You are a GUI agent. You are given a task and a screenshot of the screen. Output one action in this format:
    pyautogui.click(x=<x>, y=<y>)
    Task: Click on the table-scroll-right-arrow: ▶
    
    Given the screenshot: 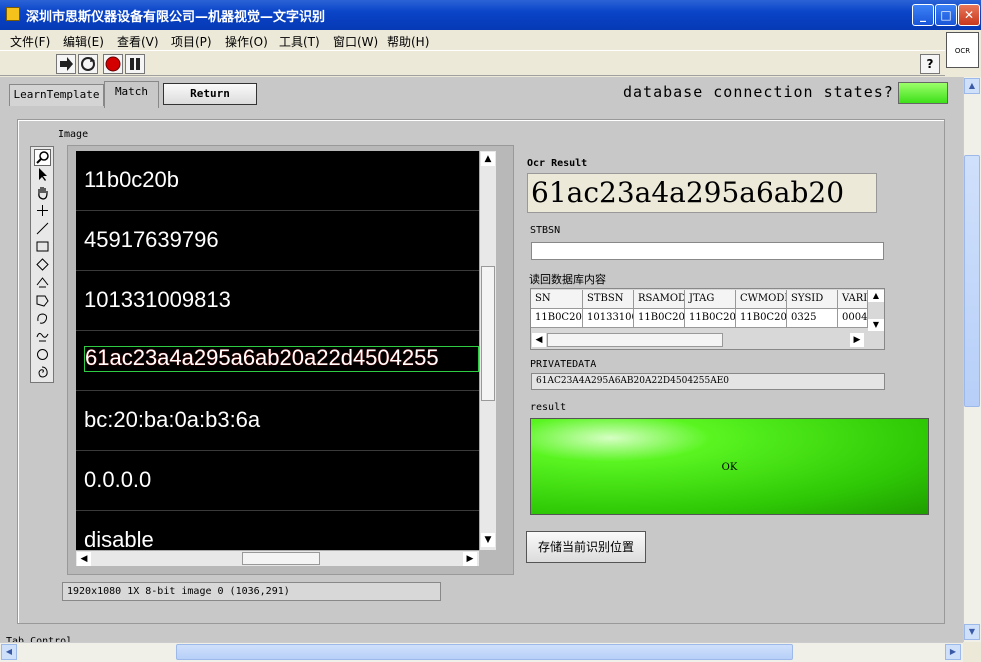 What is the action you would take?
    pyautogui.click(x=857, y=340)
    